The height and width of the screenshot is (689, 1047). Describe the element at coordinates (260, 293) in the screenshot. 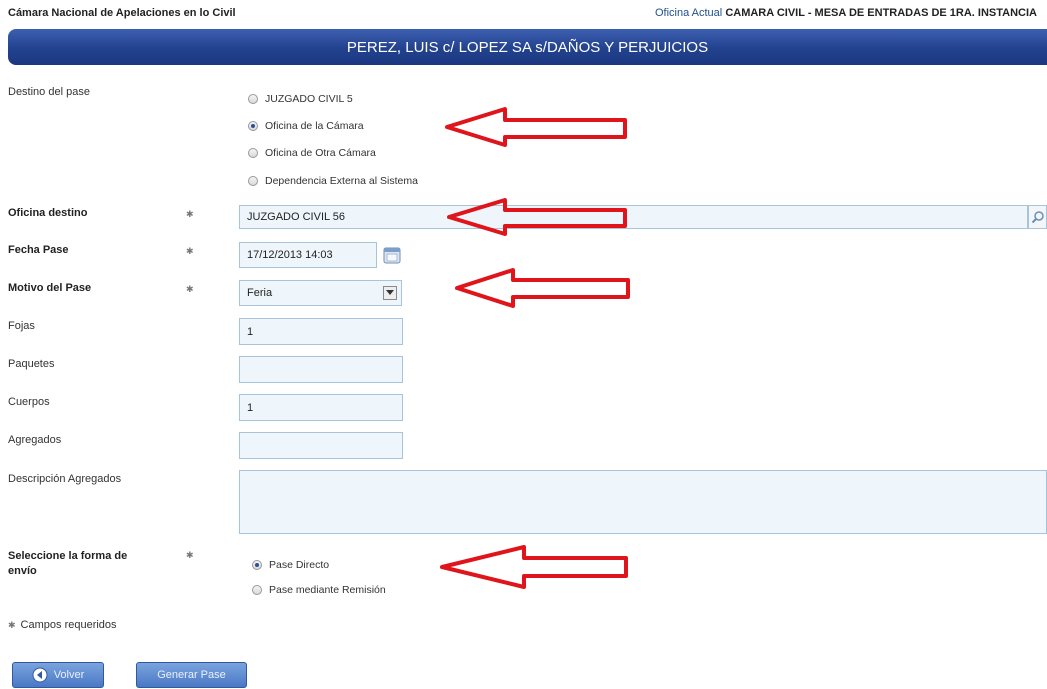

I see `motivo-pase-value: Feria` at that location.